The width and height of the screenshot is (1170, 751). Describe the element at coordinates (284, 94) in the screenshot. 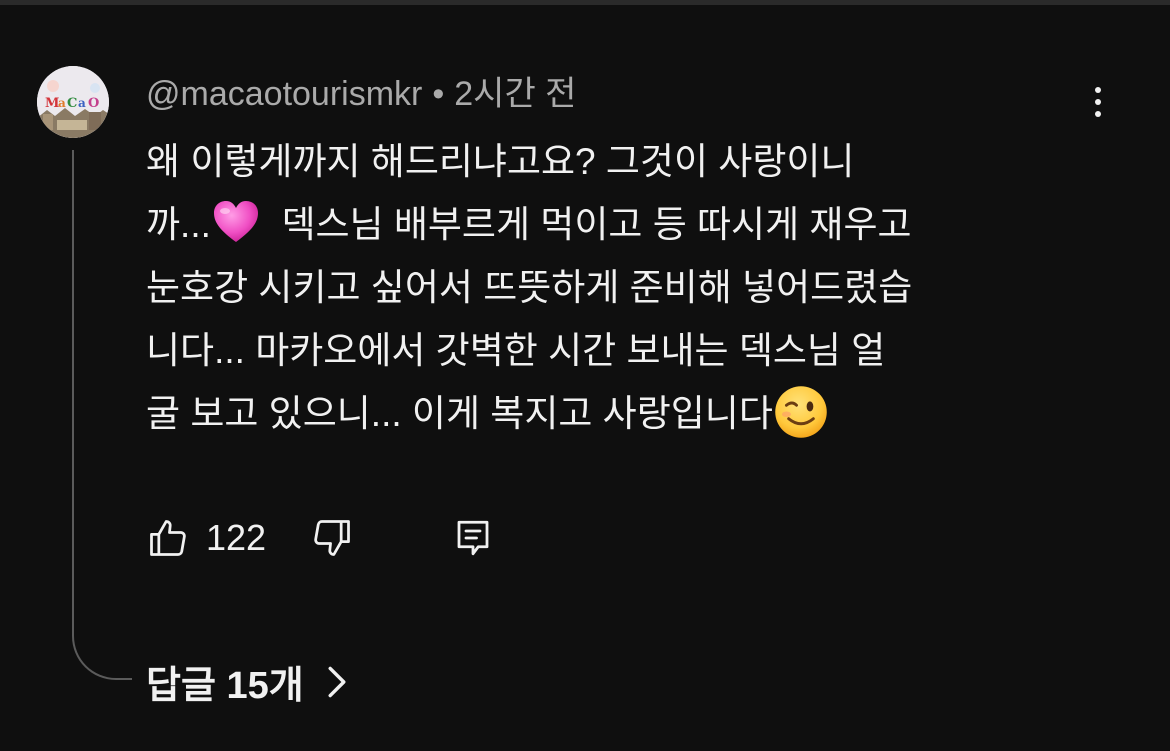

I see `author-handle: @macaotourismkr` at that location.